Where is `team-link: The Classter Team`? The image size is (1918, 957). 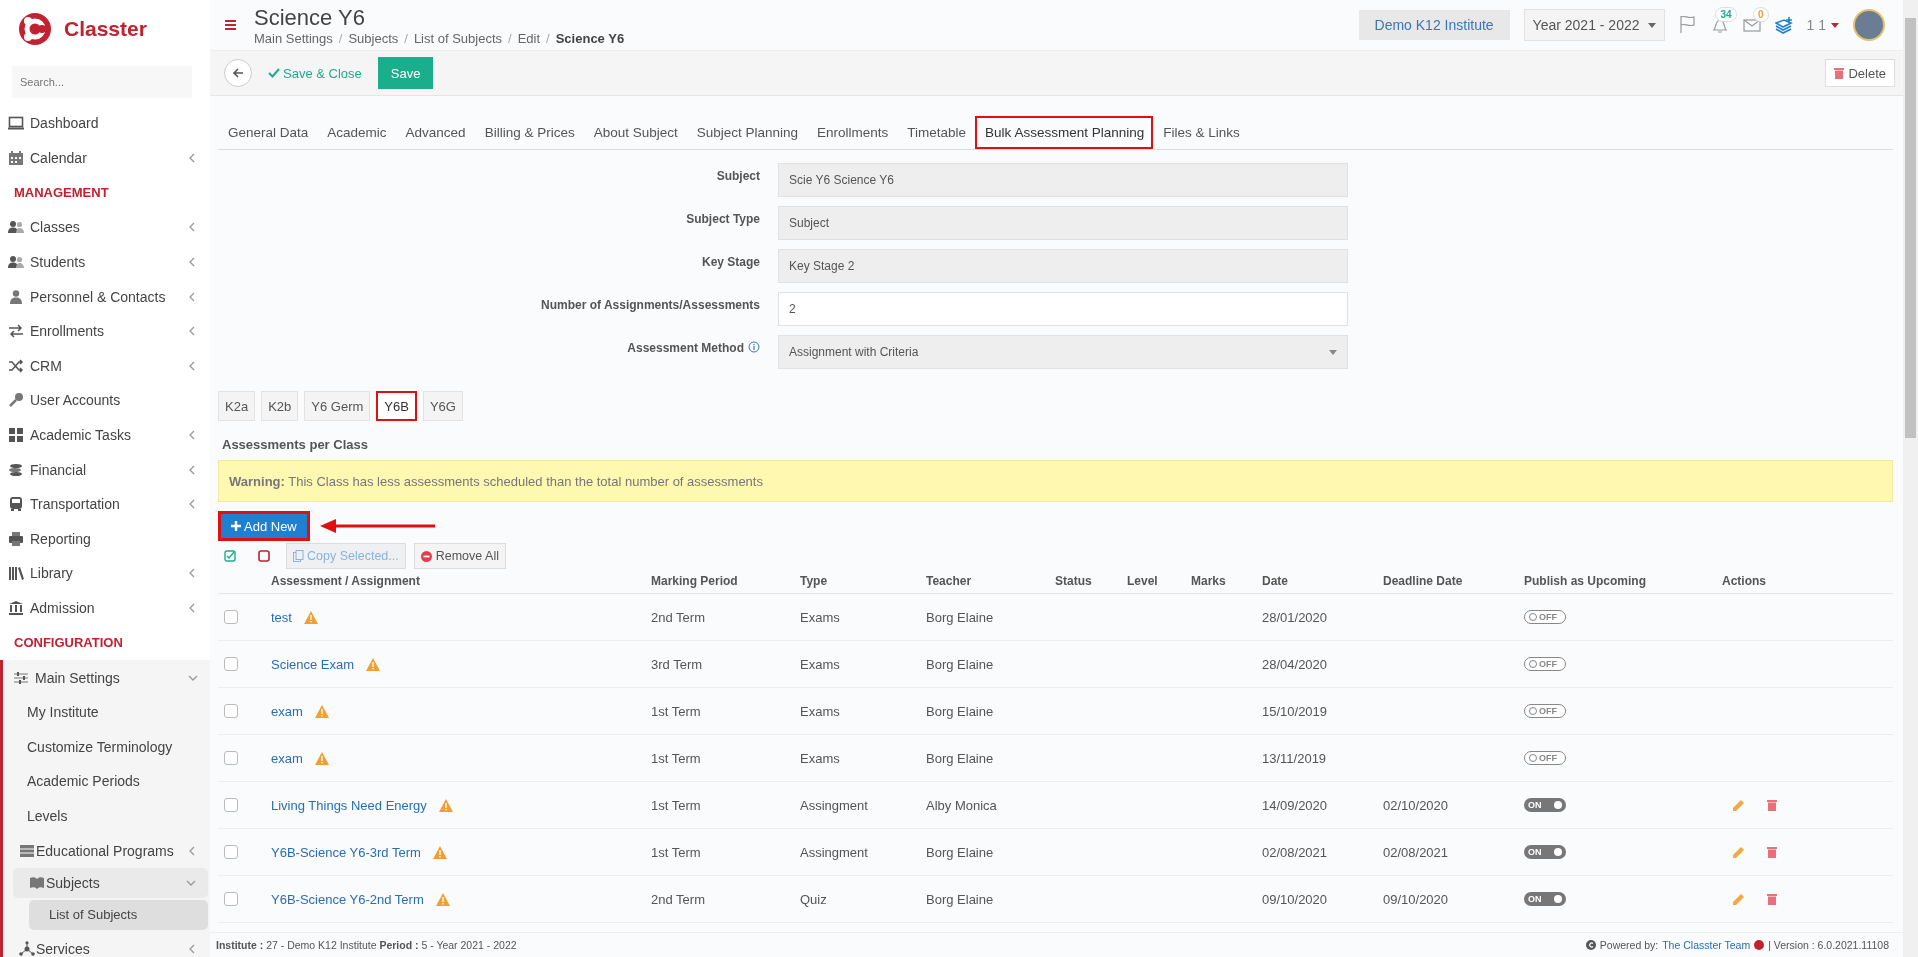
team-link: The Classter Team is located at coordinates (1706, 945).